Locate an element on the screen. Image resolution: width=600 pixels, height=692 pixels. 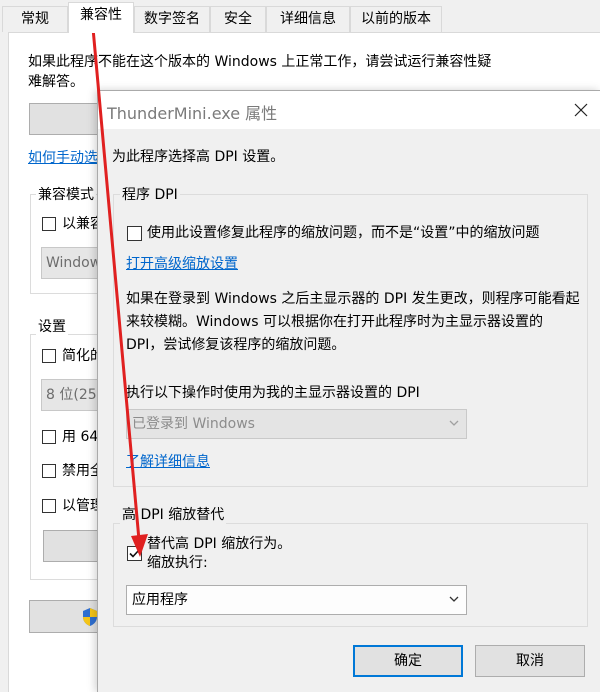
override-dpi-label-line2: 缩放执行: is located at coordinates (177, 563).